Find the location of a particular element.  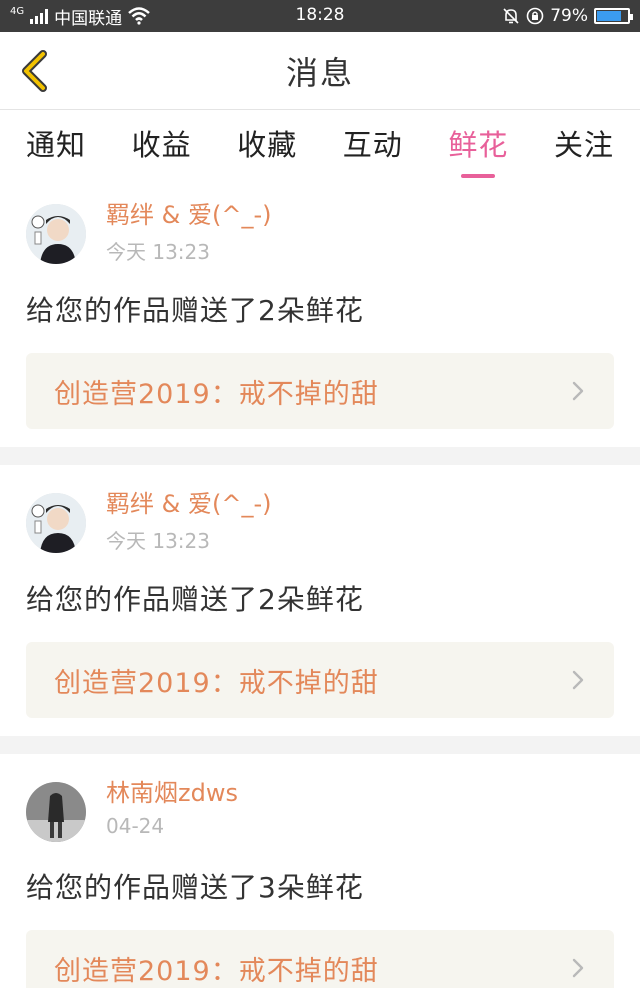

status-time: 18:28 is located at coordinates (320, 15).